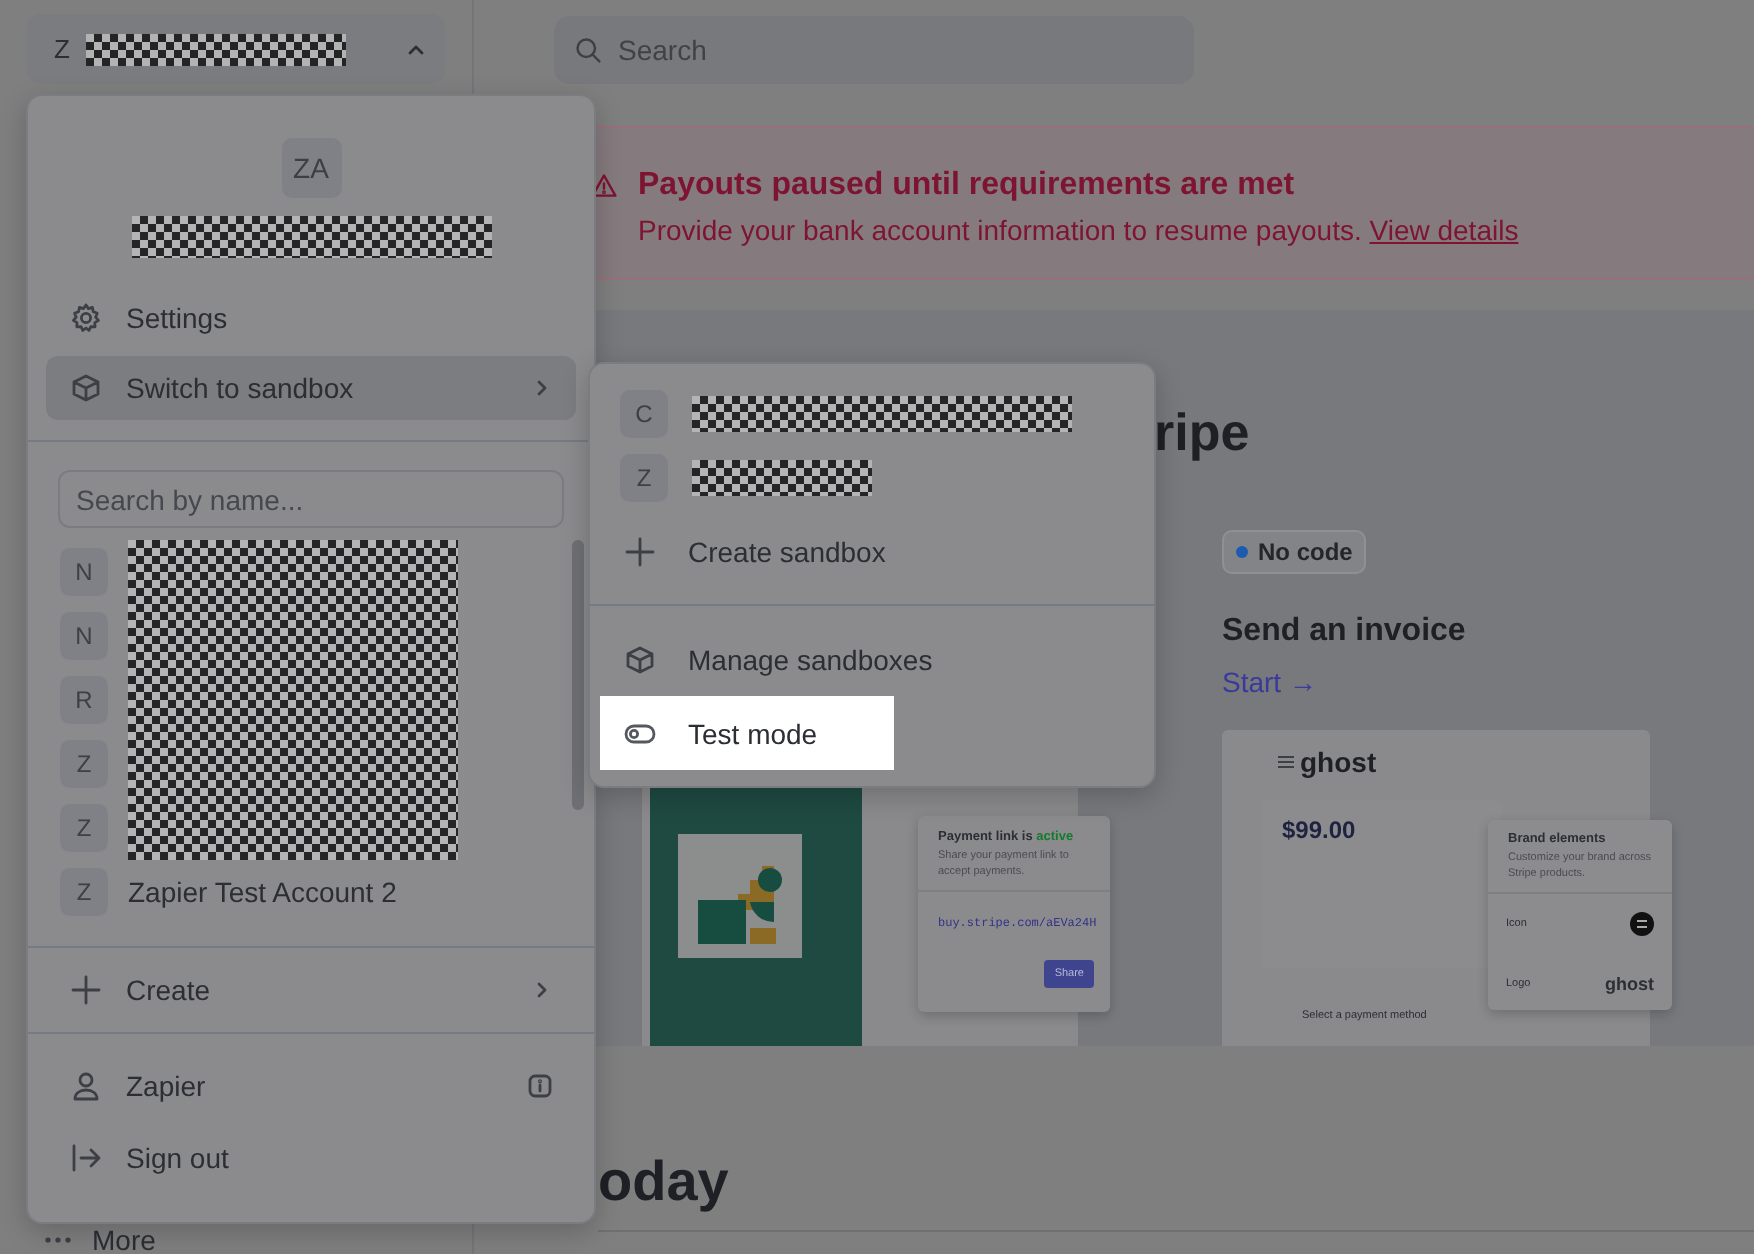 The image size is (1754, 1254). I want to click on more-dots-icon, so click(58, 1239).